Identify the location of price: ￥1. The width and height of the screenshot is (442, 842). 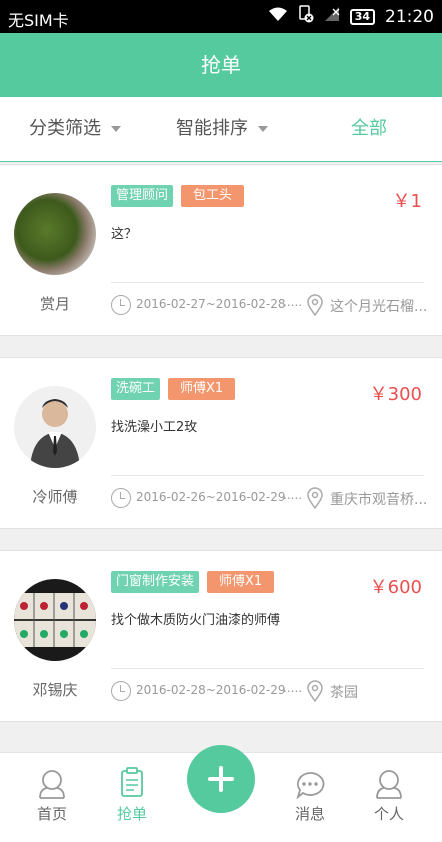
(407, 201).